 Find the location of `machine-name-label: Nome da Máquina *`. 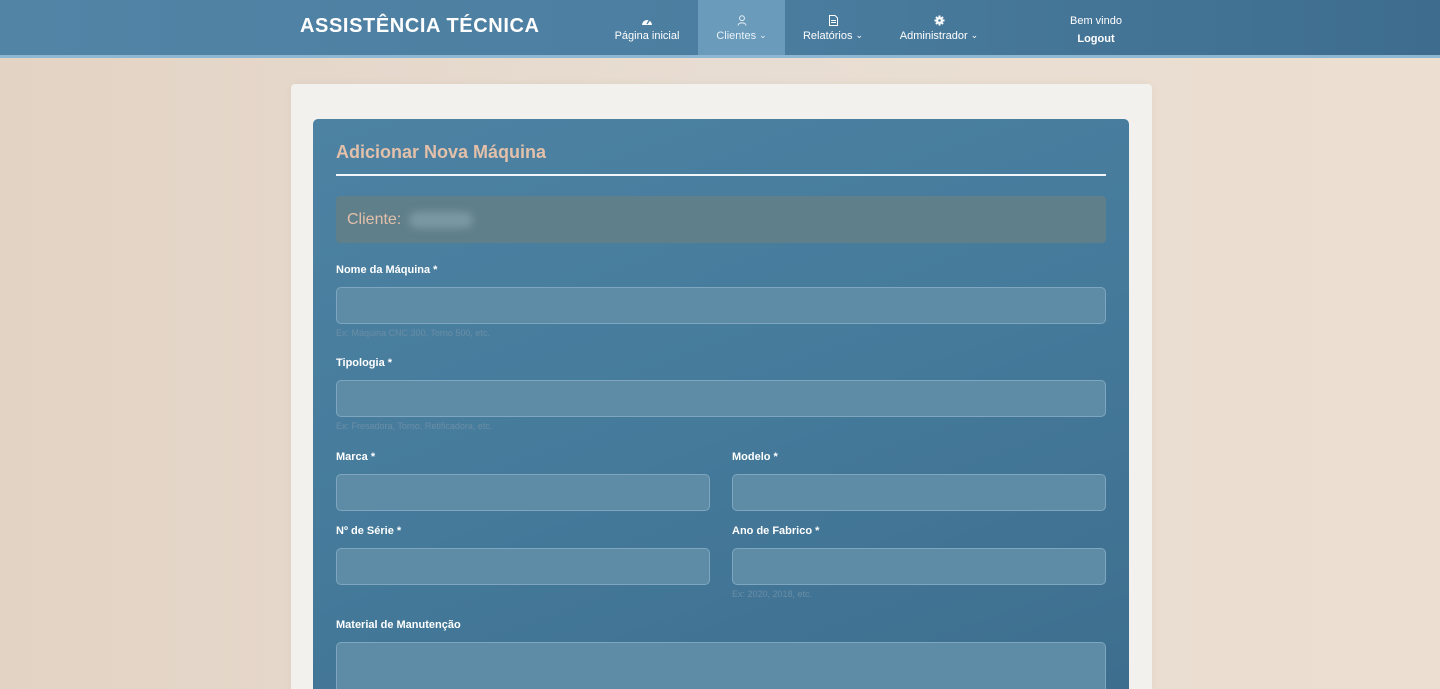

machine-name-label: Nome da Máquina * is located at coordinates (387, 270).